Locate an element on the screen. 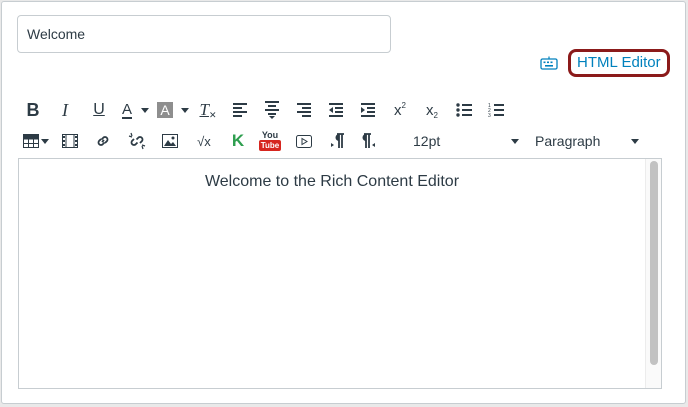 The image size is (688, 407). youtube-glyph-bottom: Tube is located at coordinates (270, 145).